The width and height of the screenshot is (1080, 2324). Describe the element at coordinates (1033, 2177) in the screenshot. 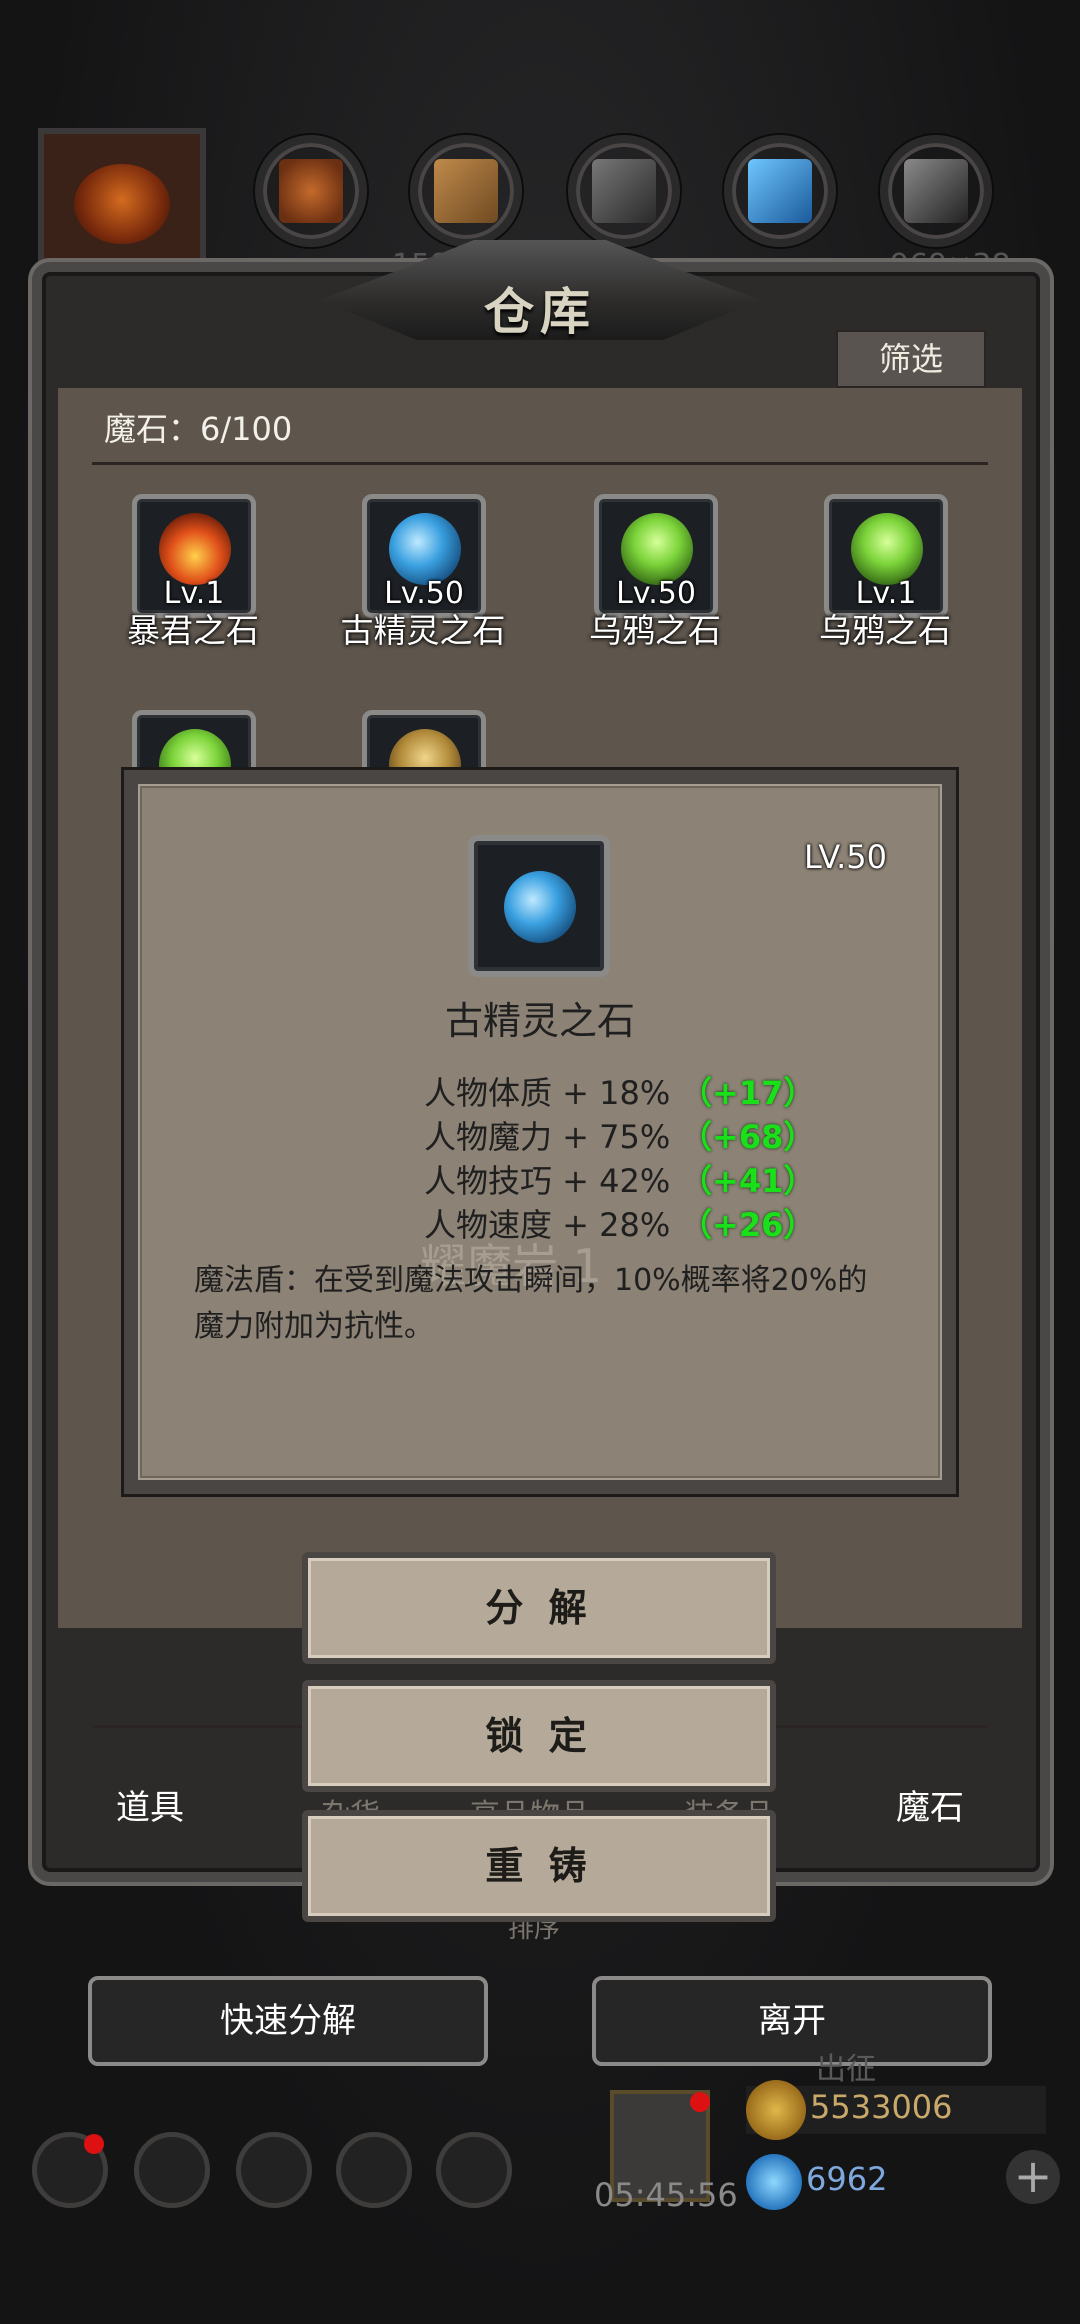

I see `add-currency-button: +` at that location.